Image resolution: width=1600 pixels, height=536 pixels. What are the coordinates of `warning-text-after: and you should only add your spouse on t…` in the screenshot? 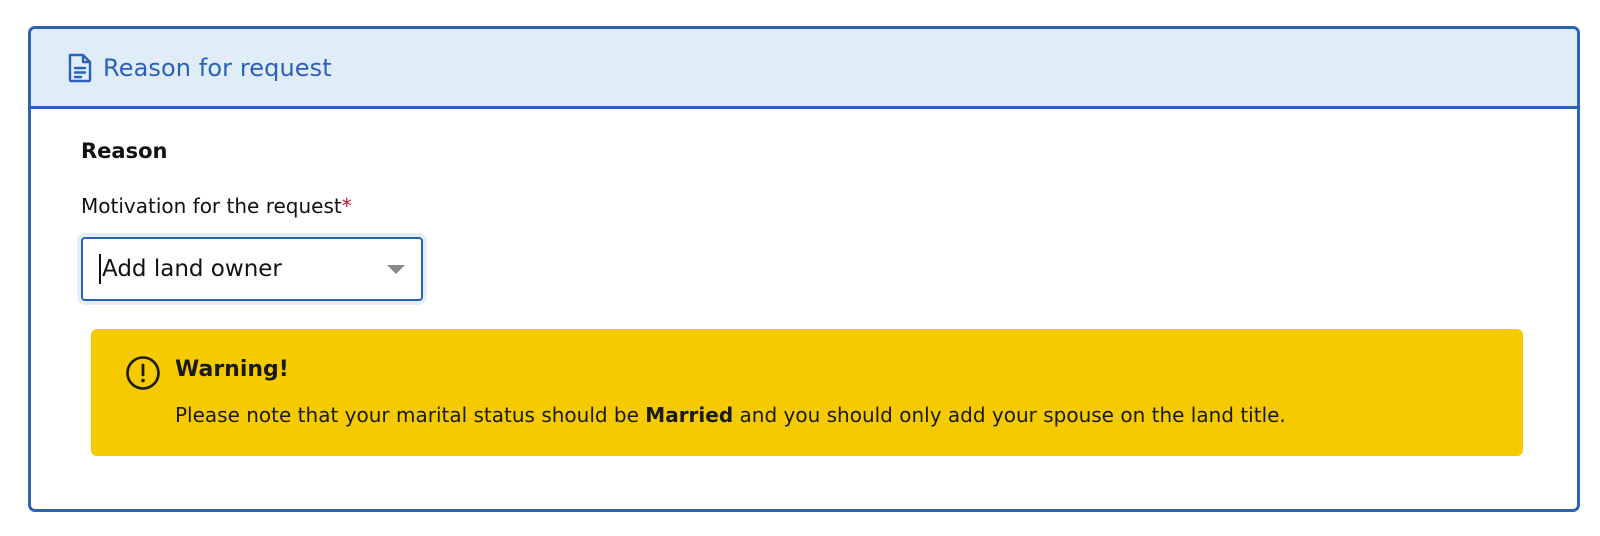 It's located at (1009, 415).